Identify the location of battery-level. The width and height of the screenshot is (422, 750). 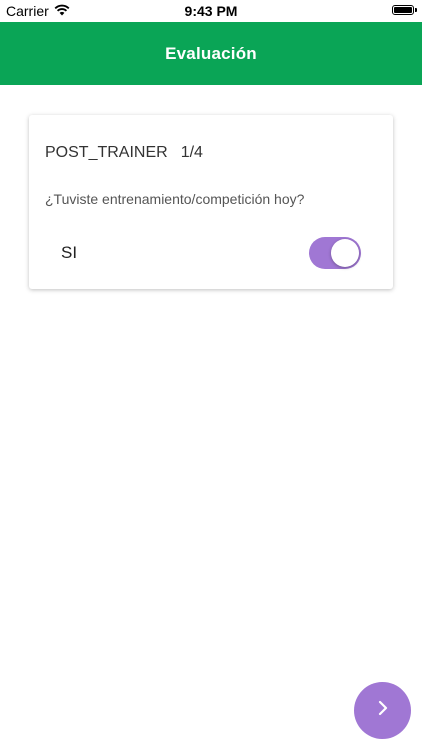
(403, 10).